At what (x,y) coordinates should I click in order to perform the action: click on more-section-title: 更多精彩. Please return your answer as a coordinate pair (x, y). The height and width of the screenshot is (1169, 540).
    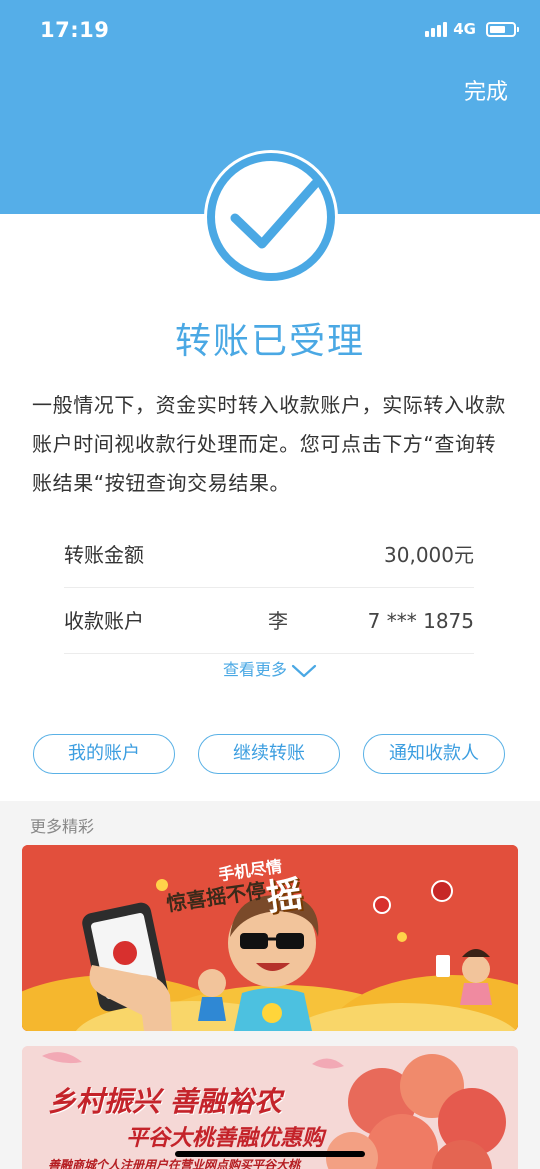
    Looking at the image, I should click on (62, 826).